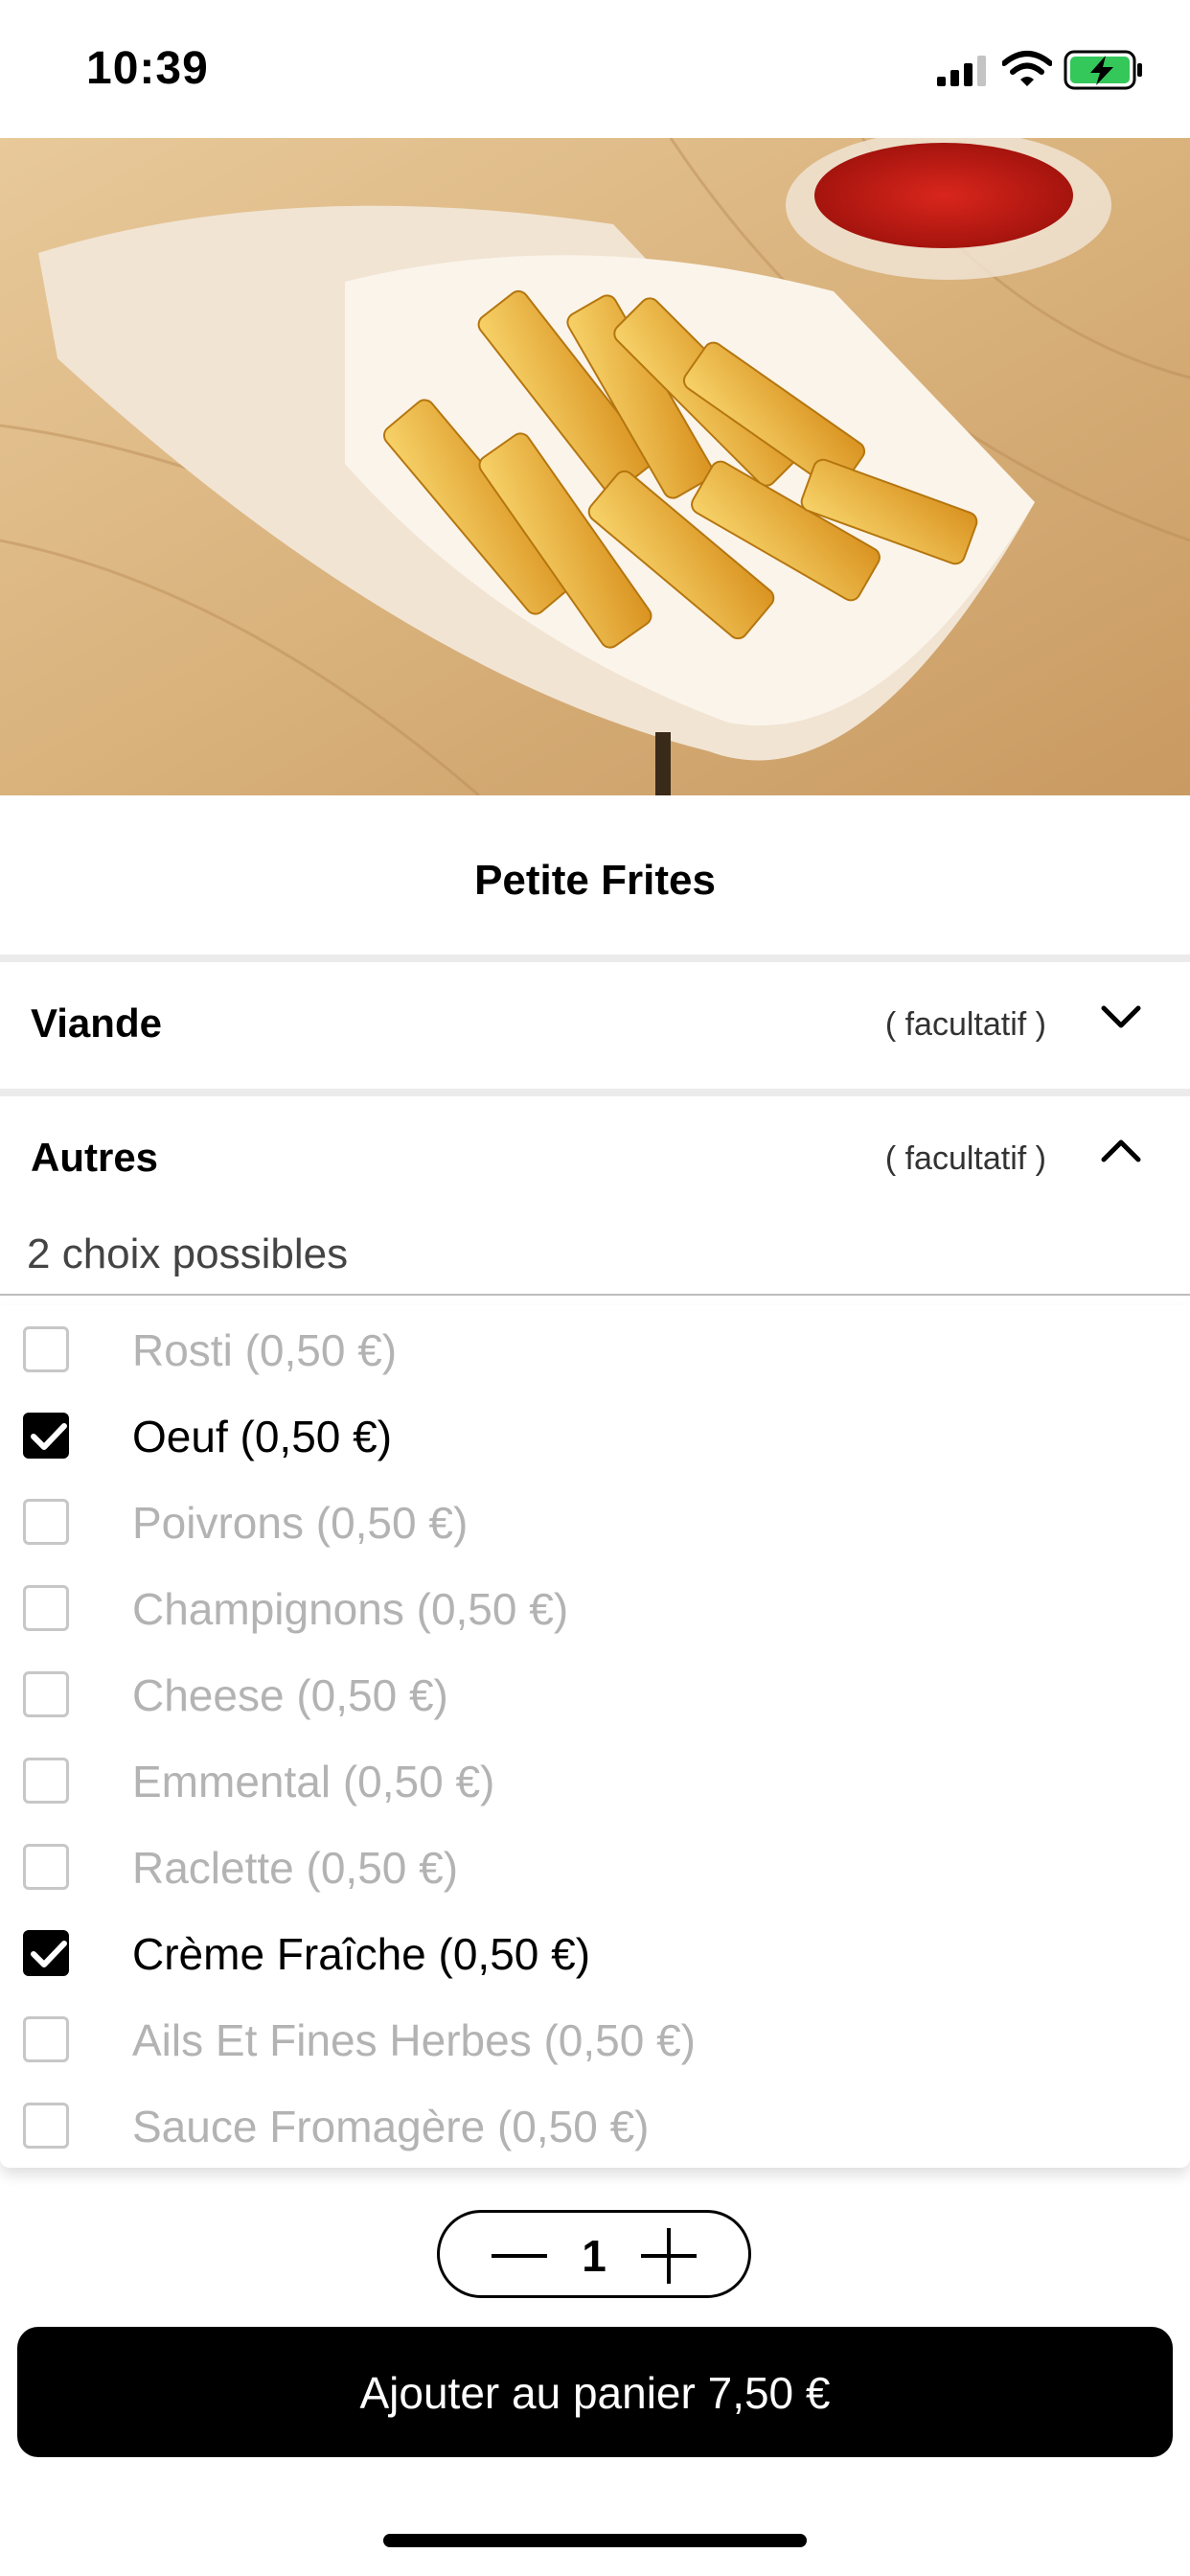 The width and height of the screenshot is (1190, 2576). What do you see at coordinates (1027, 68) in the screenshot?
I see `wifi-icon` at bounding box center [1027, 68].